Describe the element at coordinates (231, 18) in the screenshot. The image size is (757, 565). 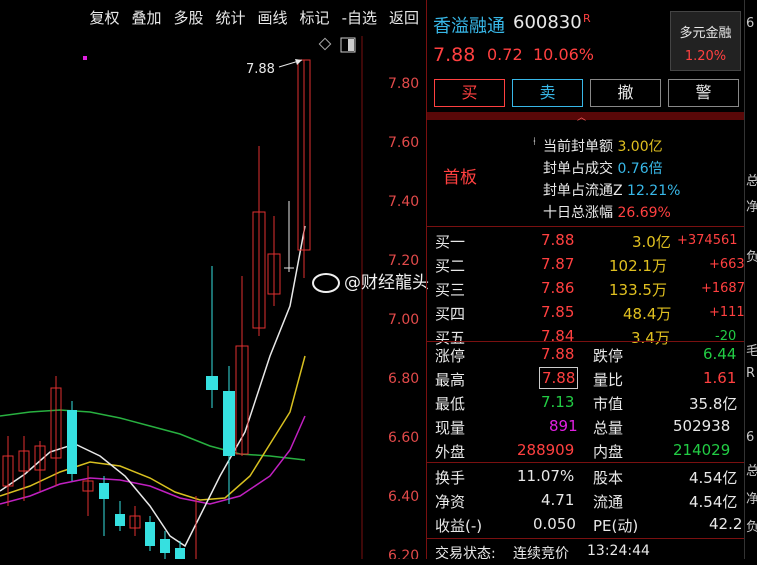
I see `toolbar-statistics-button: 统计` at that location.